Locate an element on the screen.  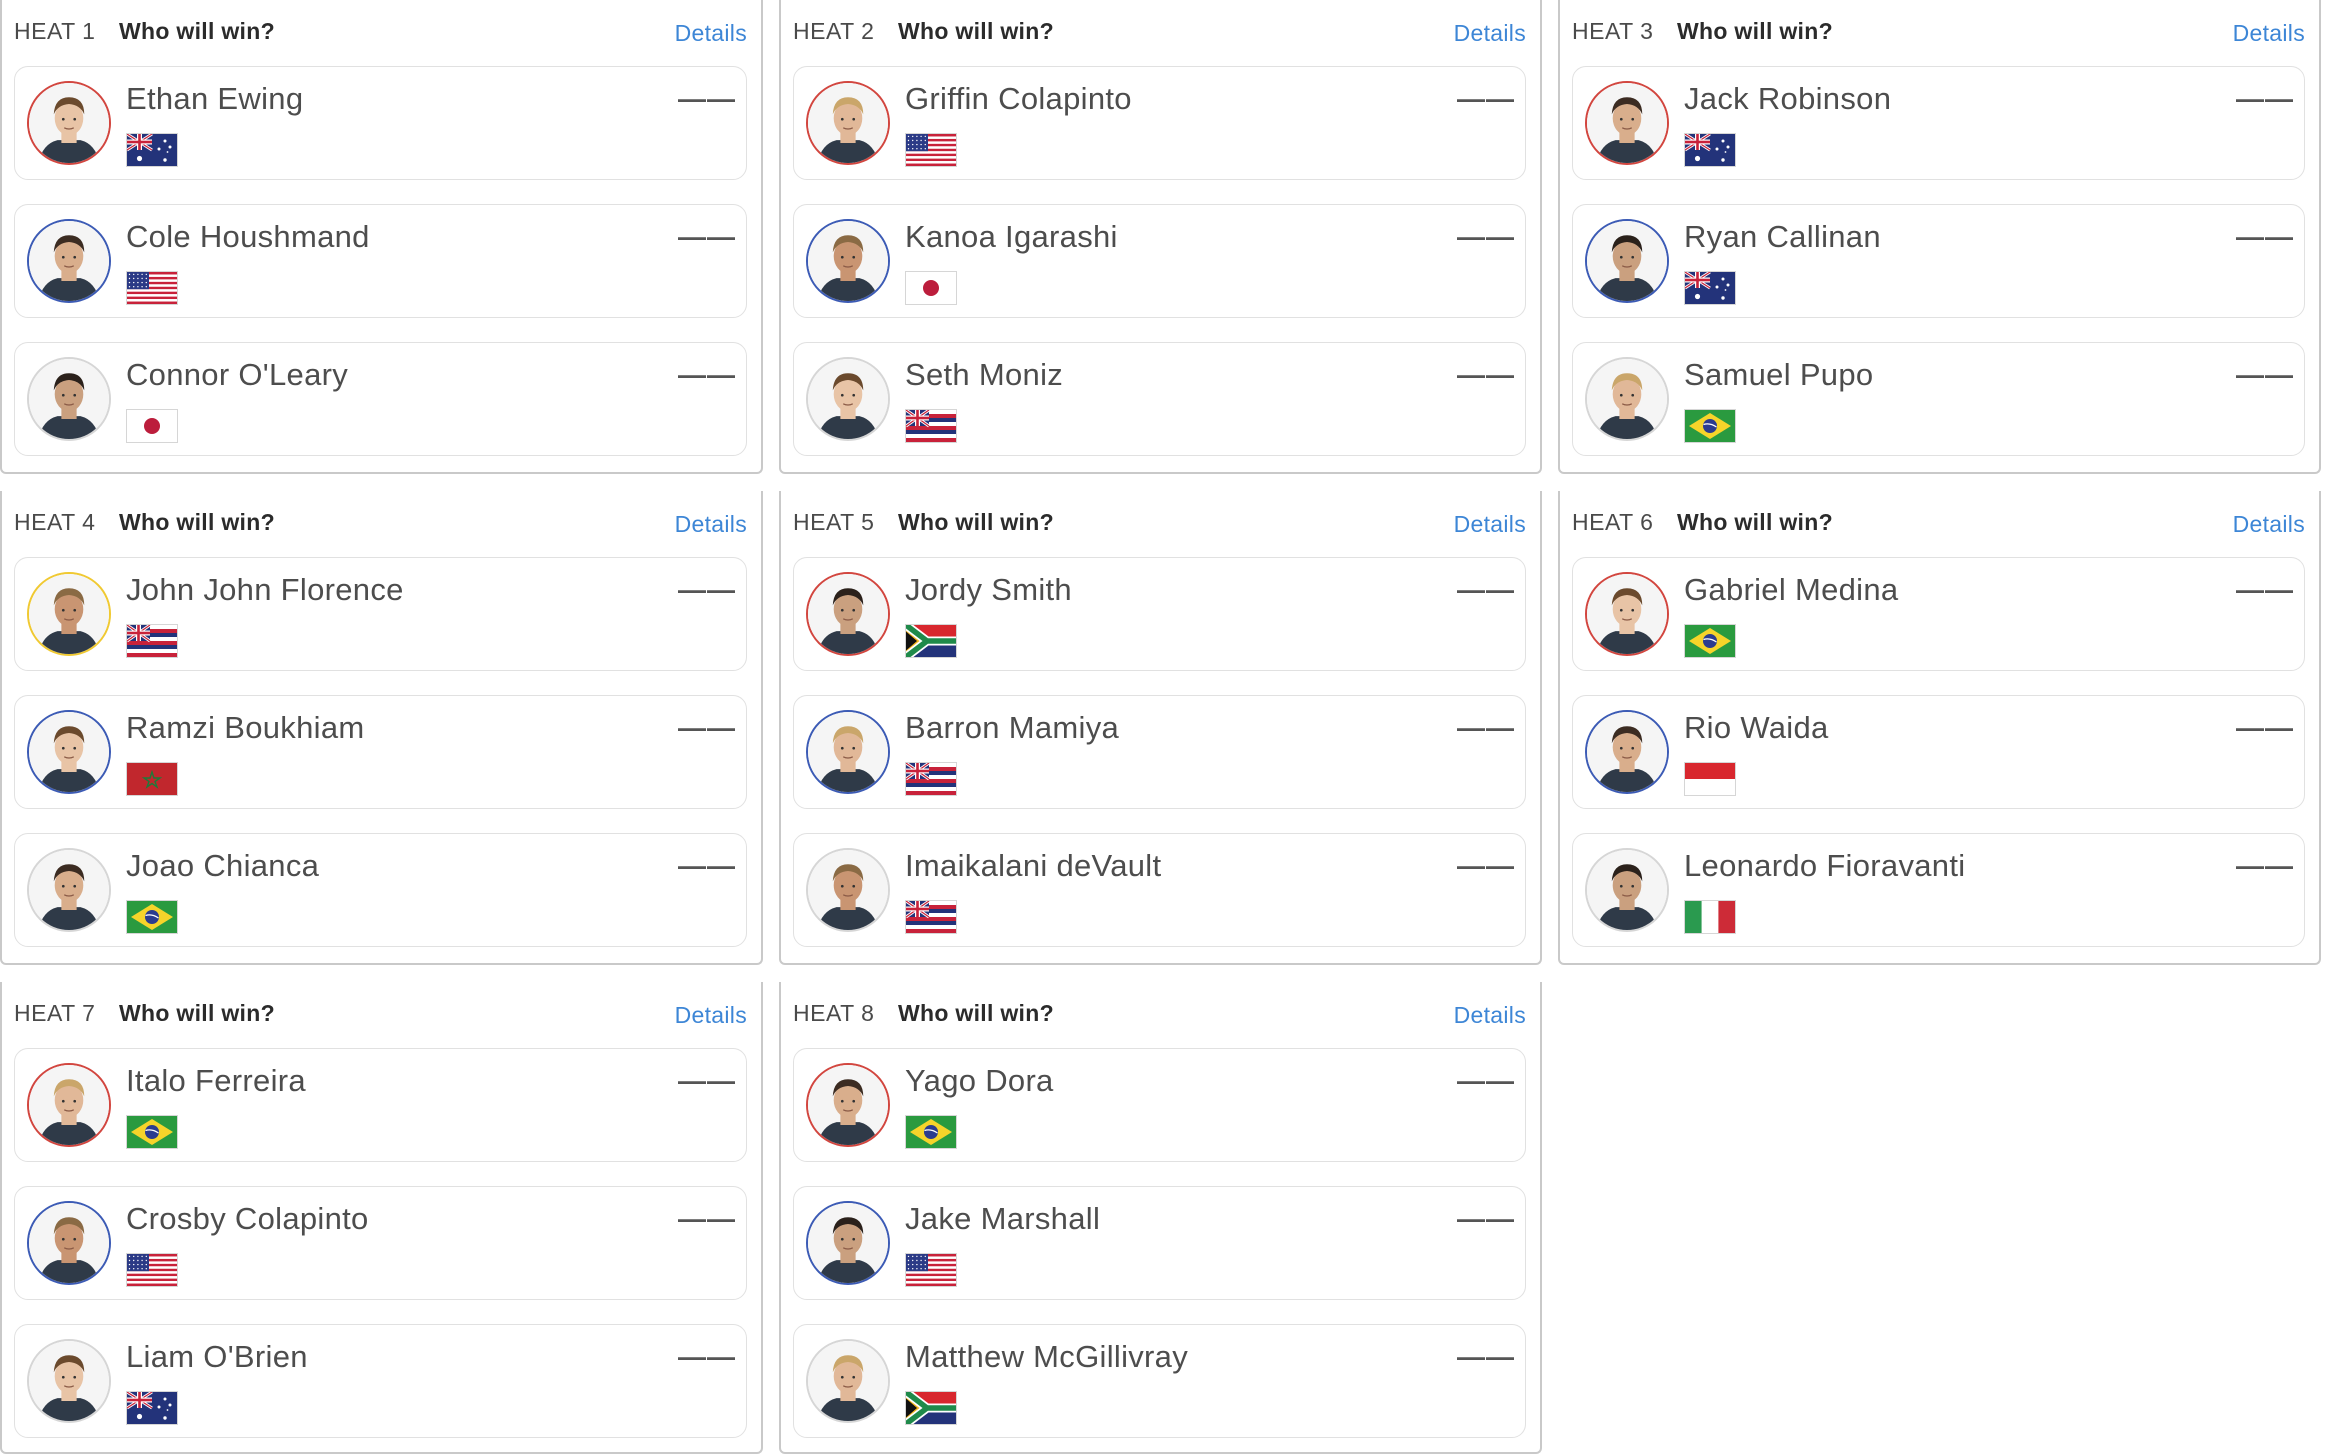
surfer-card: Seth Moniz —— is located at coordinates (1159, 399).